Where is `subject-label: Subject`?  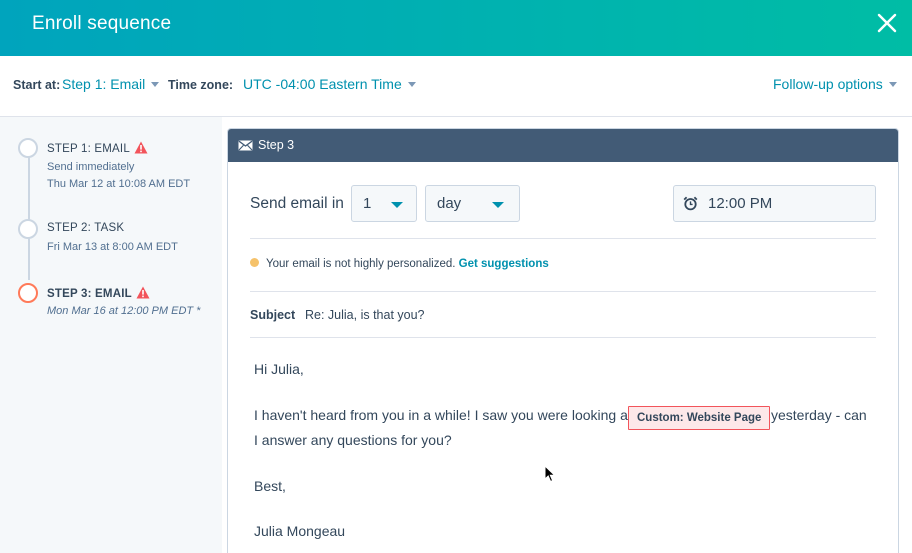
subject-label: Subject is located at coordinates (273, 315).